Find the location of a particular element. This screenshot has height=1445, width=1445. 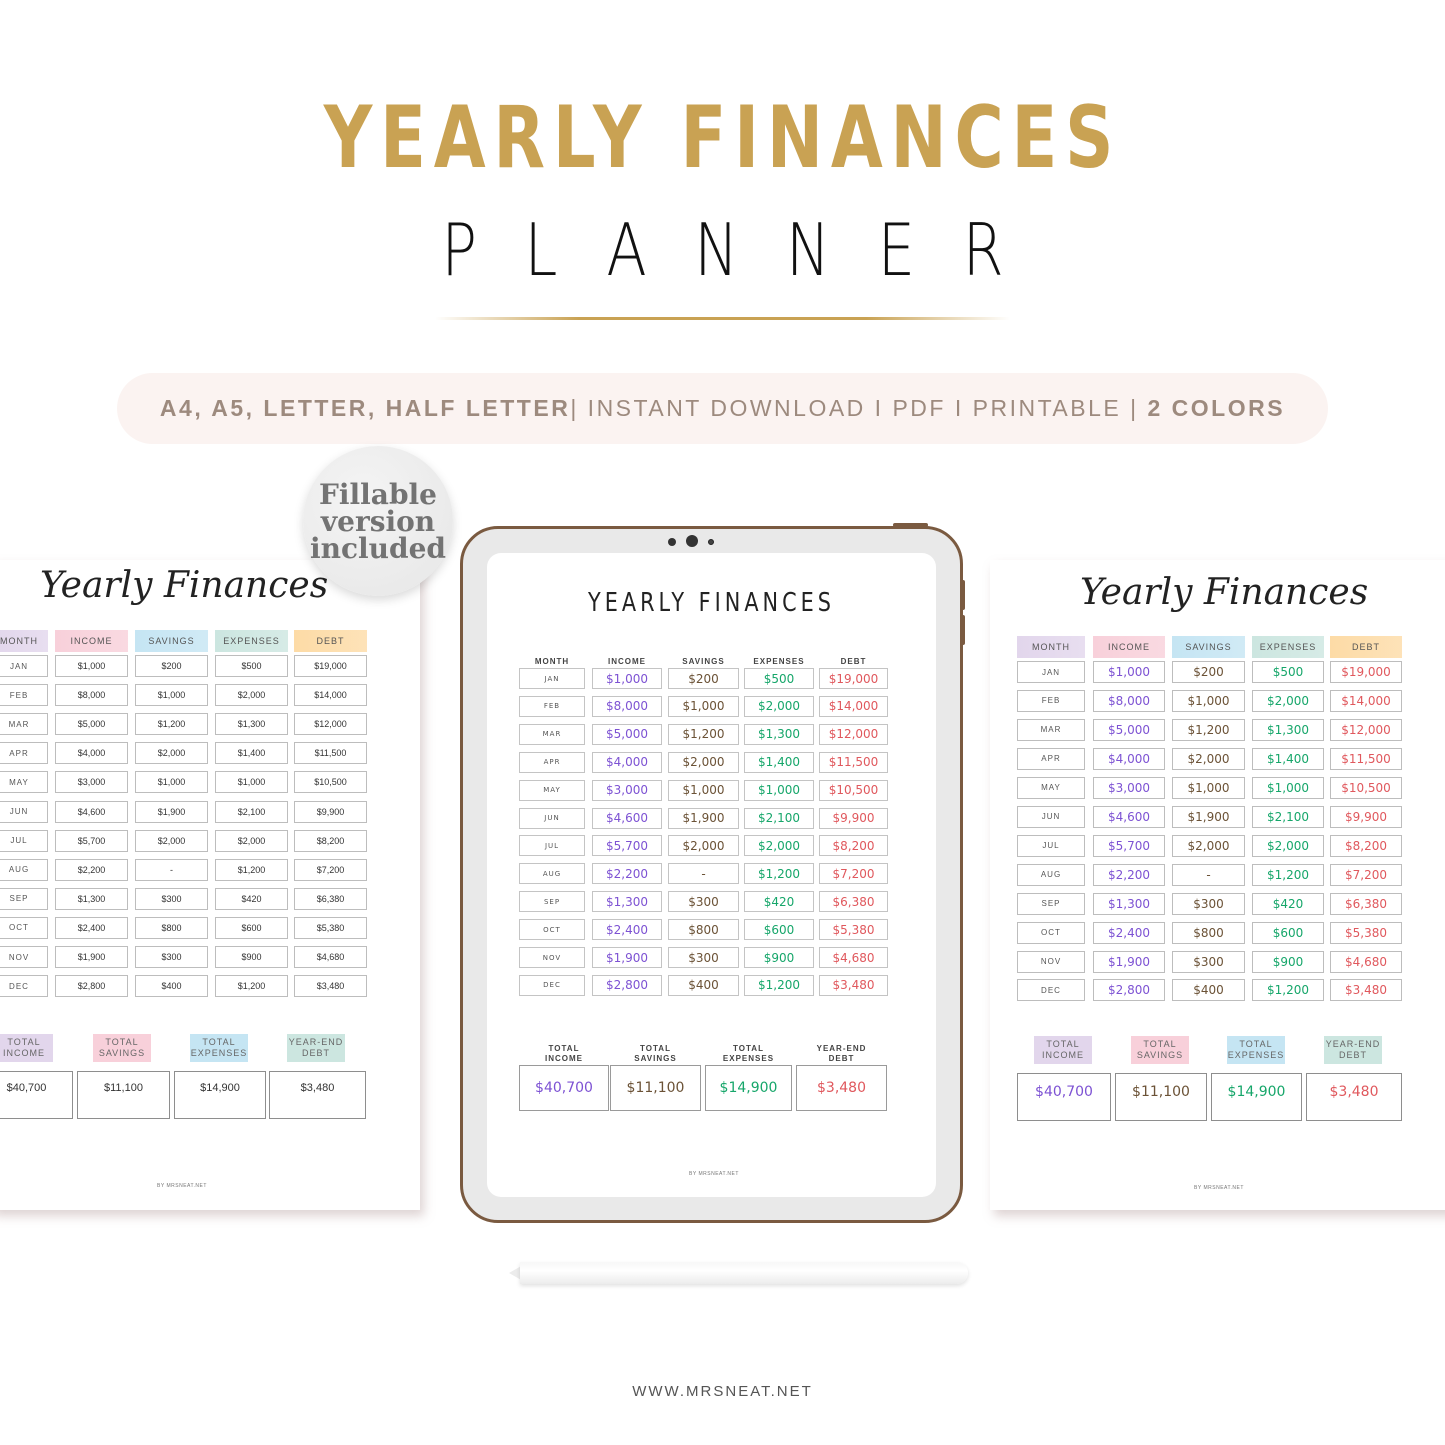

tablet-total-value-debt: $3,480 is located at coordinates (841, 1088).